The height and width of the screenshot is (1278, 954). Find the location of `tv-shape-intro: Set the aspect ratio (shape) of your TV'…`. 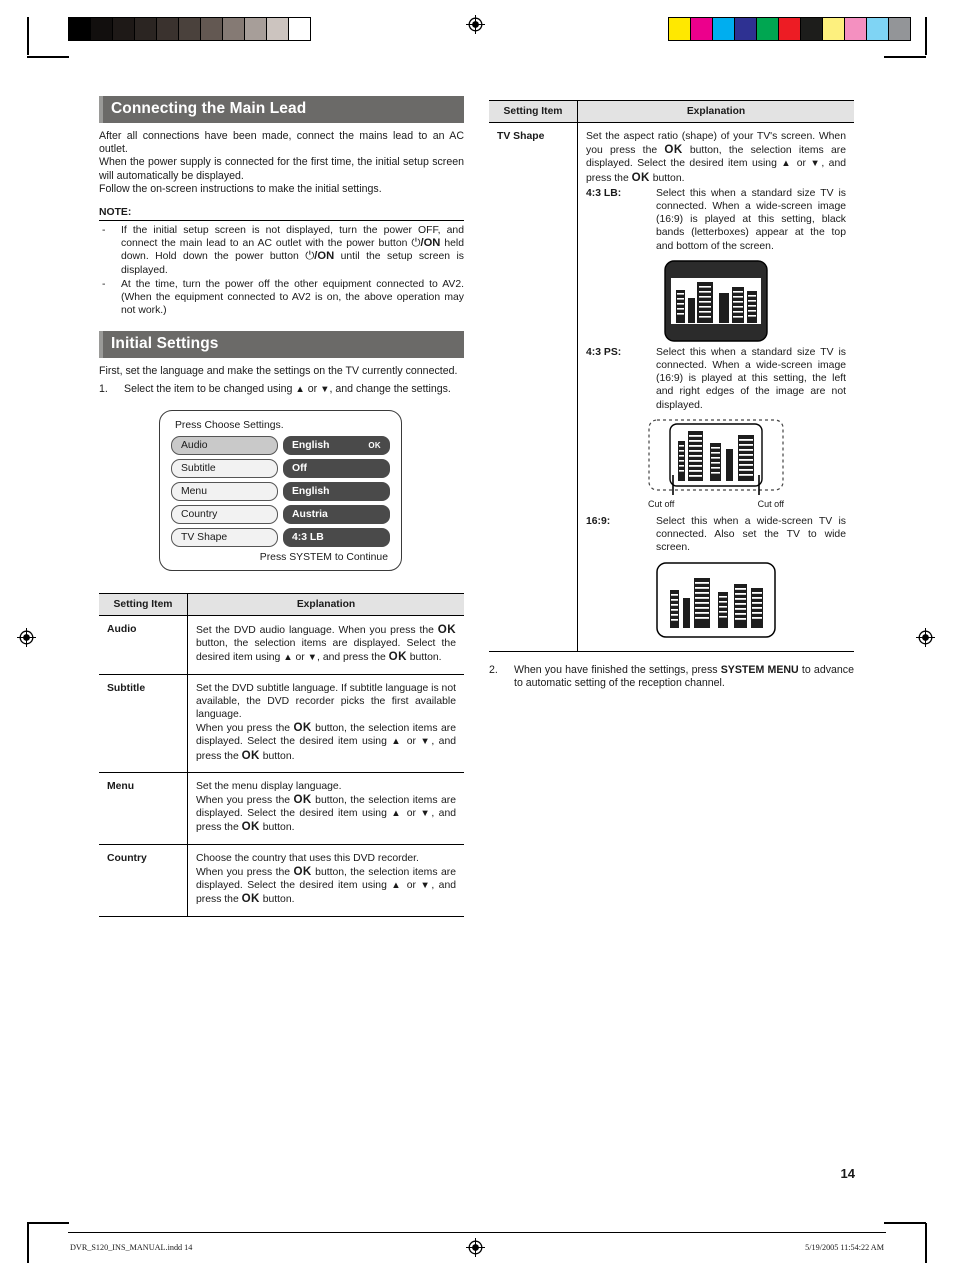

tv-shape-intro: Set the aspect ratio (shape) of your TV'… is located at coordinates (716, 157).